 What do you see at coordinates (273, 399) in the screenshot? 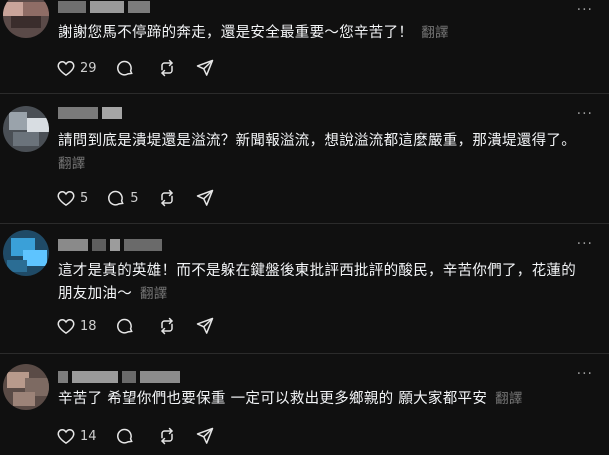
I see `comment-body: 辛苦了 希望你們也要保重 一定可以救出更多鄉親的 願大家都平安` at bounding box center [273, 399].